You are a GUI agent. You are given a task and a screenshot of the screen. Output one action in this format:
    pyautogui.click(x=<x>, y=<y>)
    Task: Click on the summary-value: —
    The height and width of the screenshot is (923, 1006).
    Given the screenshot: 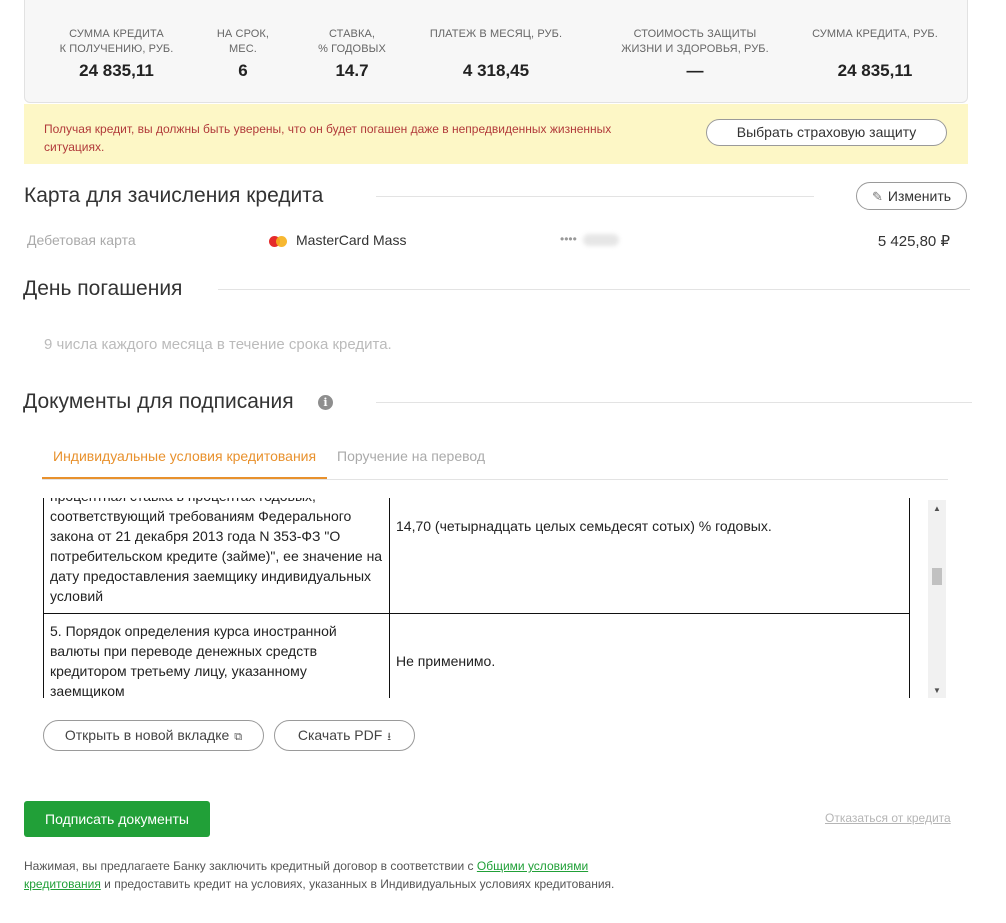 What is the action you would take?
    pyautogui.click(x=695, y=70)
    